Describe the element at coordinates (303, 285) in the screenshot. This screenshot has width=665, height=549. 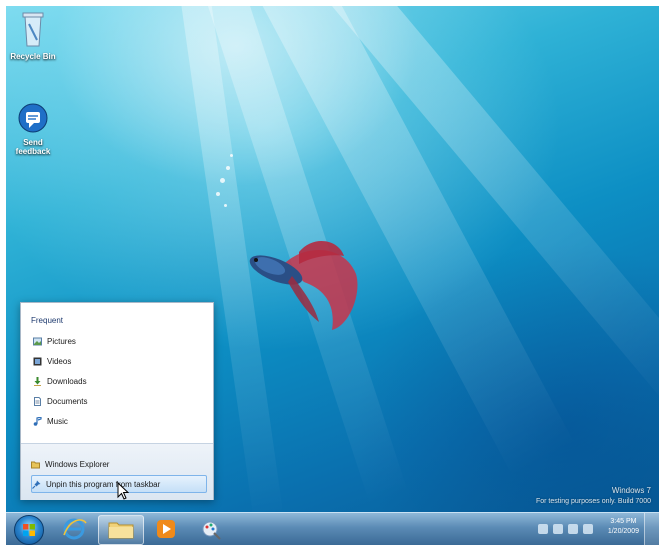
I see `betta-fish-image` at that location.